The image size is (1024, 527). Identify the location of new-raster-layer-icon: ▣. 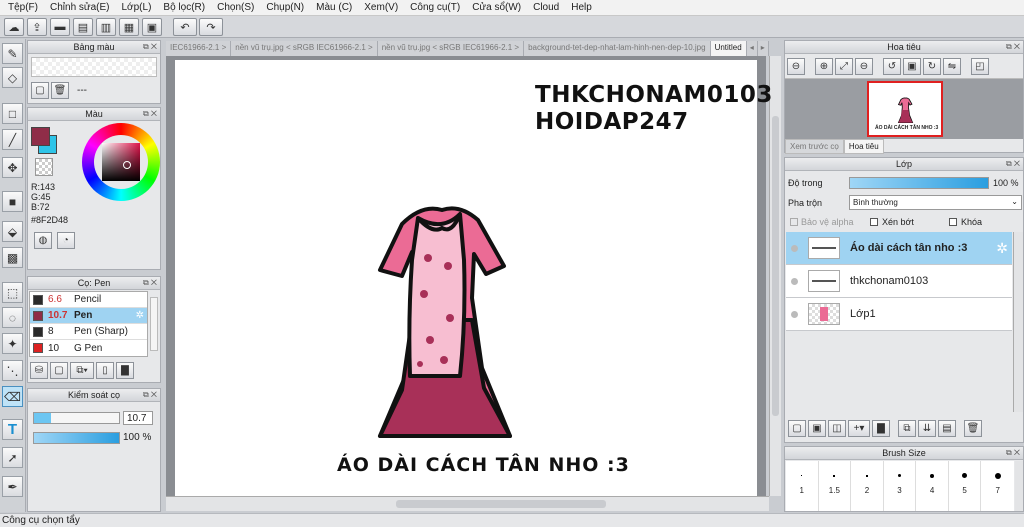
(817, 428).